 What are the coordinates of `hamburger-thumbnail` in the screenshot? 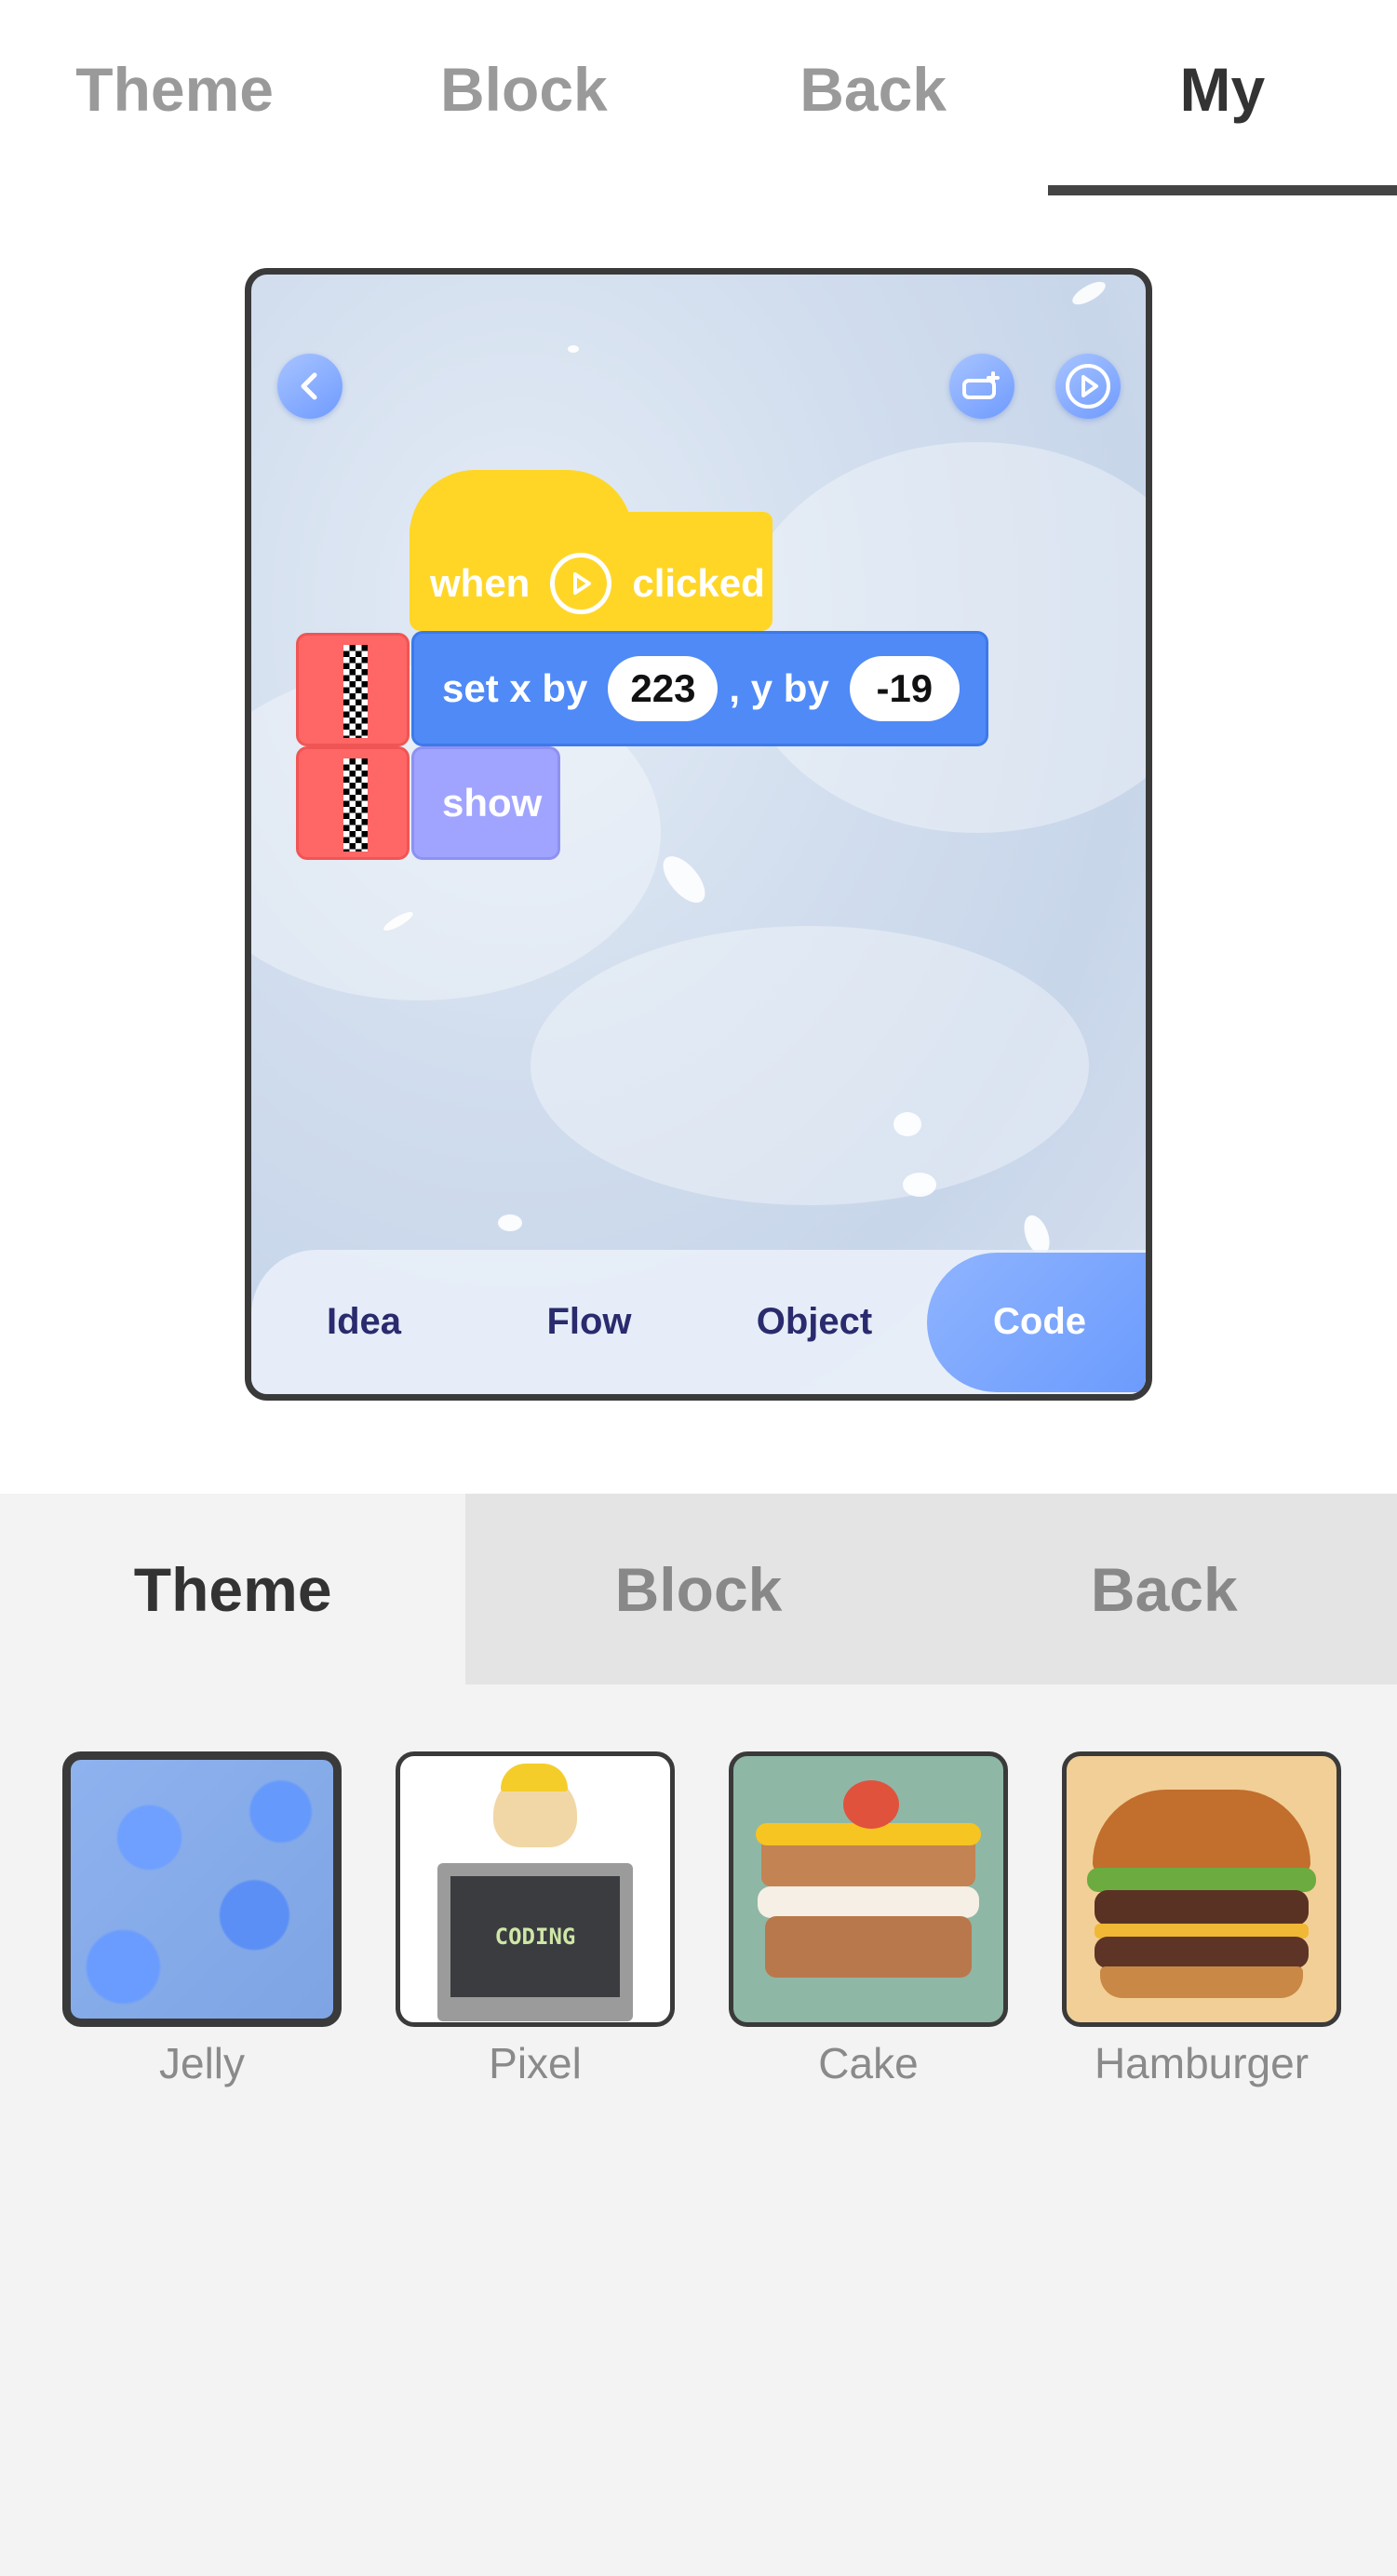 It's located at (1201, 1889).